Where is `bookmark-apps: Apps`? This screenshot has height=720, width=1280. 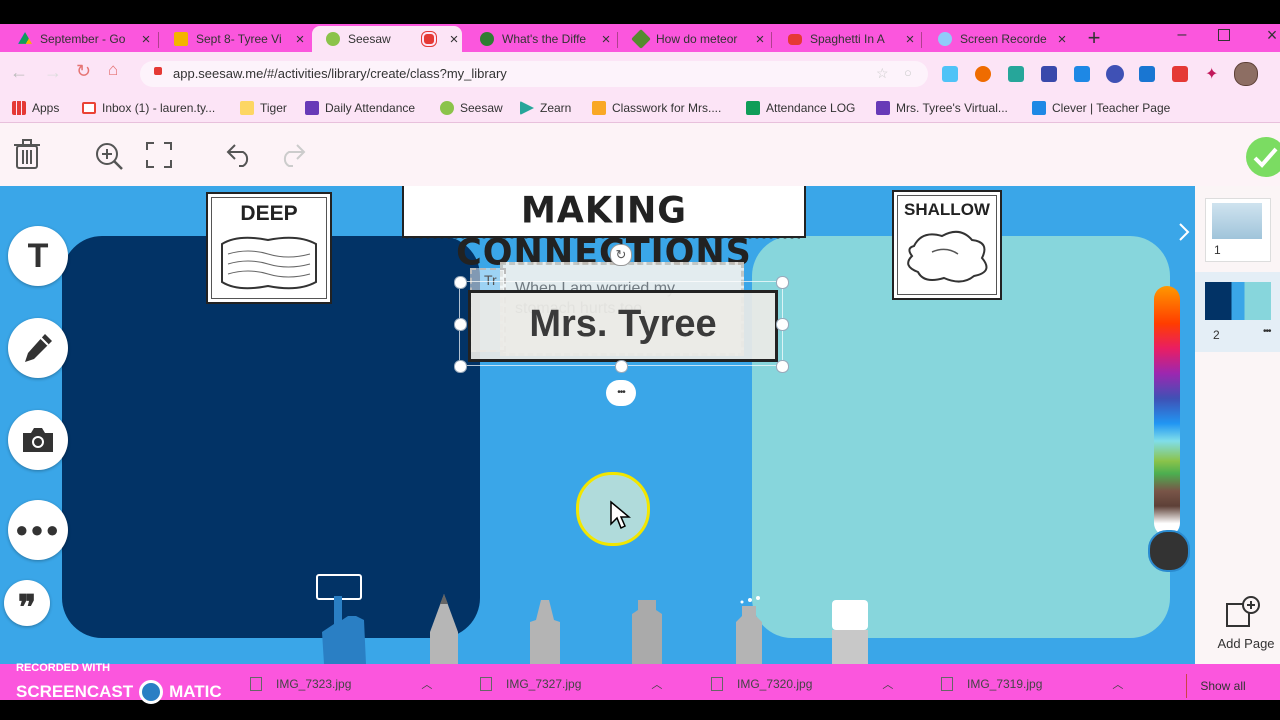 bookmark-apps: Apps is located at coordinates (35, 108).